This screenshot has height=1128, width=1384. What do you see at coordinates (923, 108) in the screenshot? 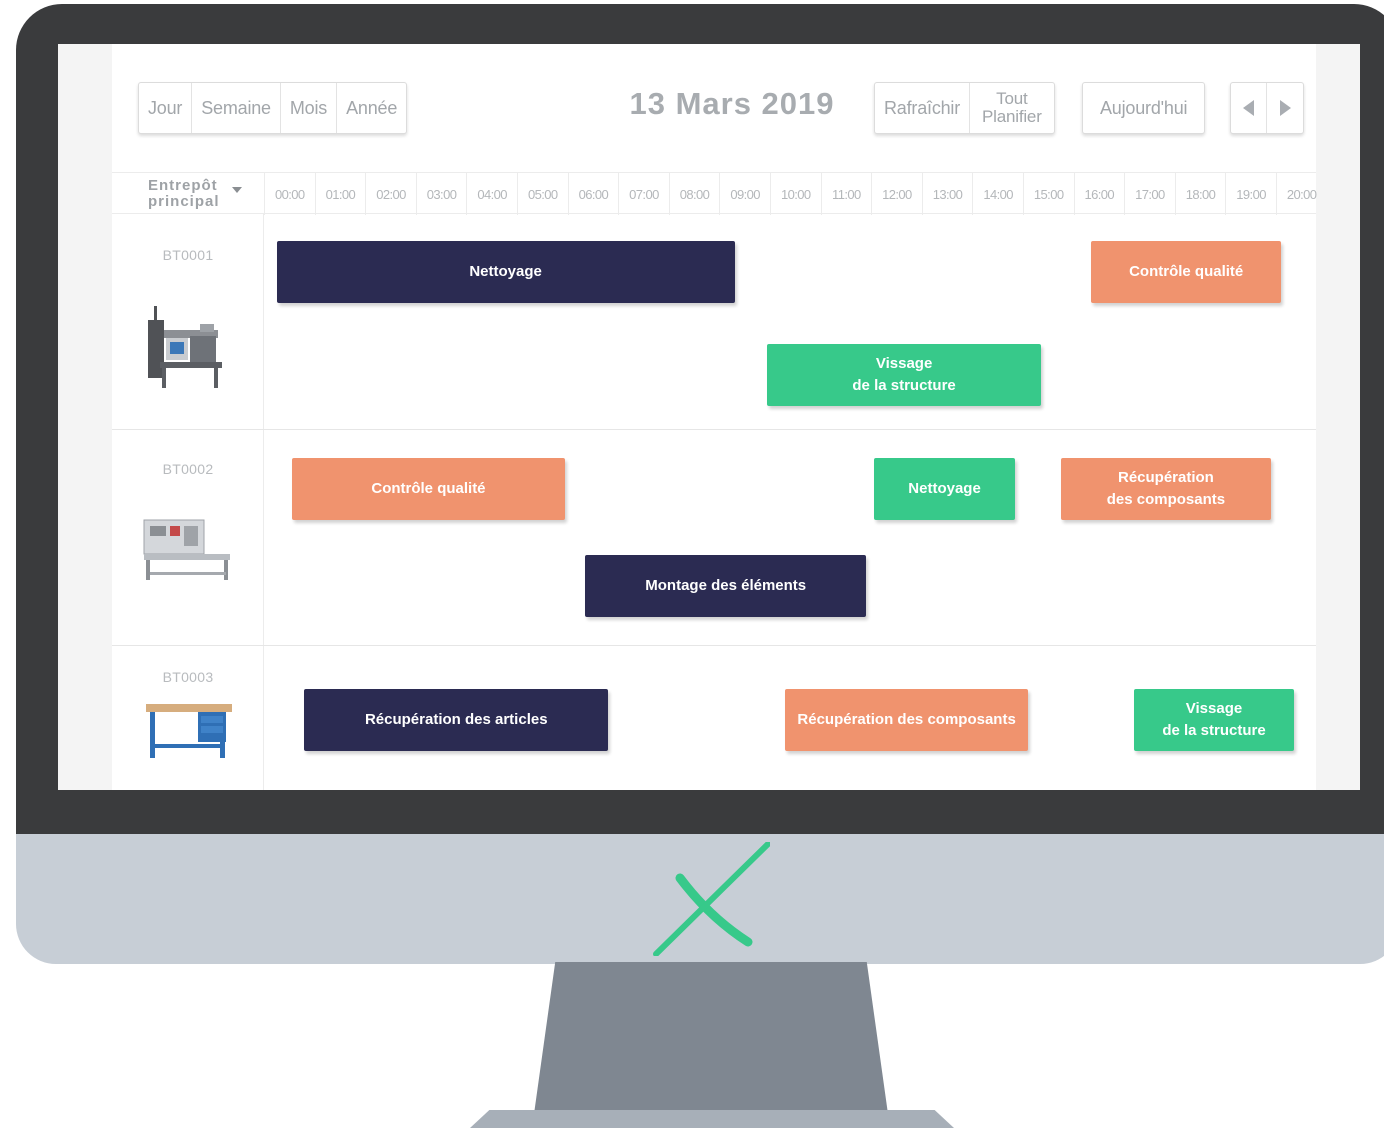
I see `refresh-button: Rafraîchir` at bounding box center [923, 108].